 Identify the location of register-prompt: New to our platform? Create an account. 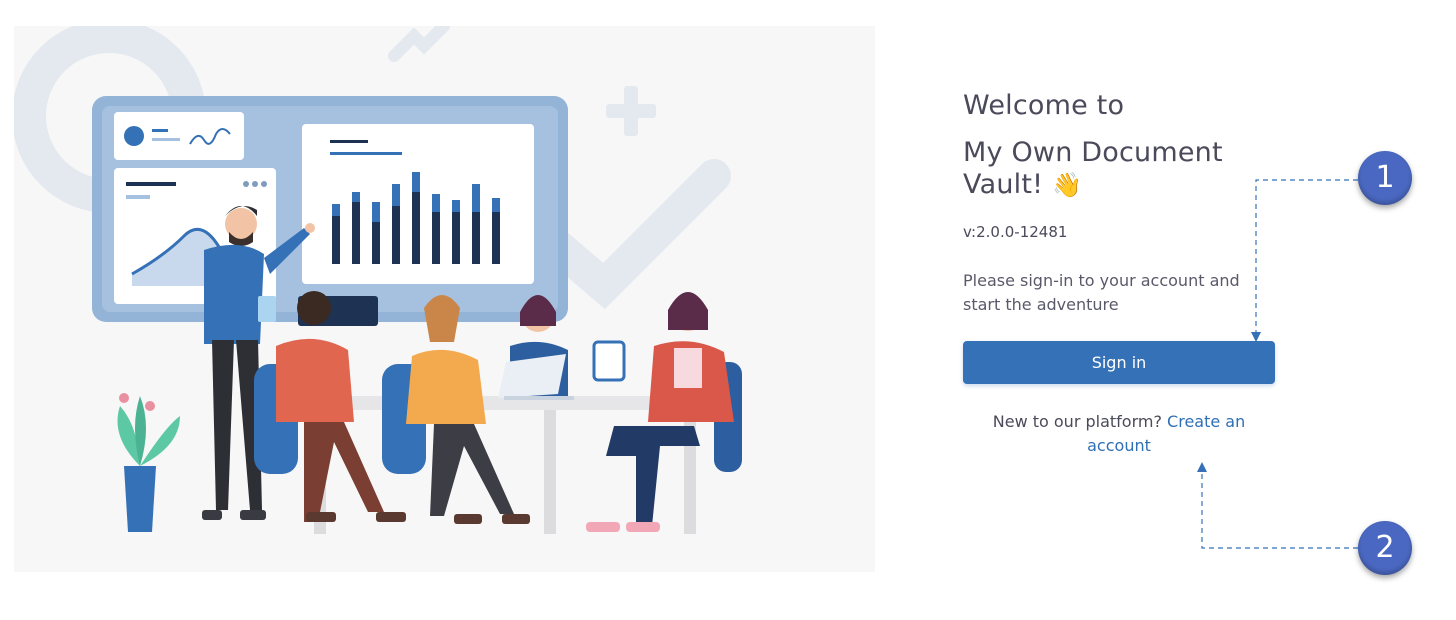
(1119, 434).